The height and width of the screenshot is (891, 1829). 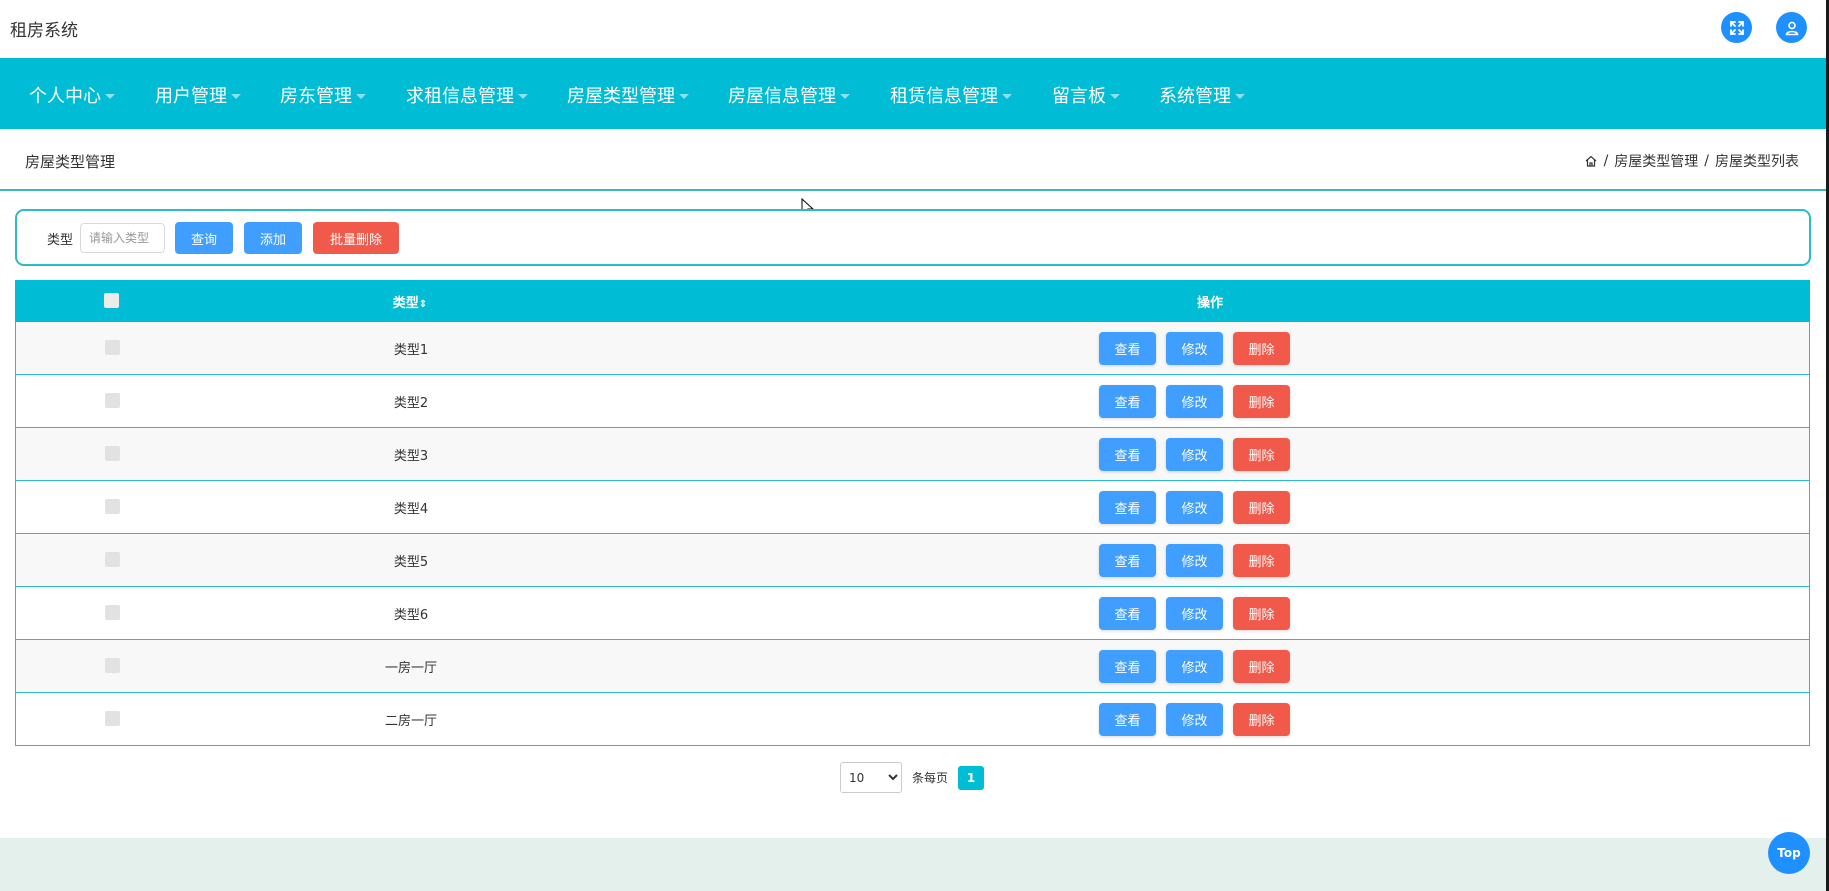 What do you see at coordinates (930, 778) in the screenshot?
I see `per-page-label: 条每页` at bounding box center [930, 778].